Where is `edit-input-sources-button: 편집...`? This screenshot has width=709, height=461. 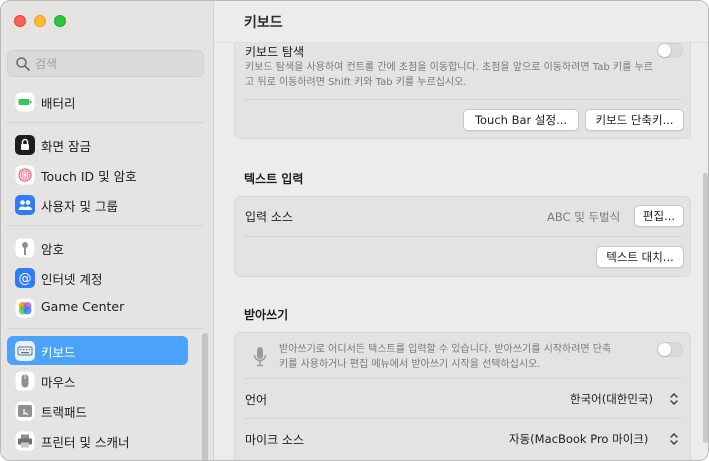 edit-input-sources-button: 편집... is located at coordinates (659, 216).